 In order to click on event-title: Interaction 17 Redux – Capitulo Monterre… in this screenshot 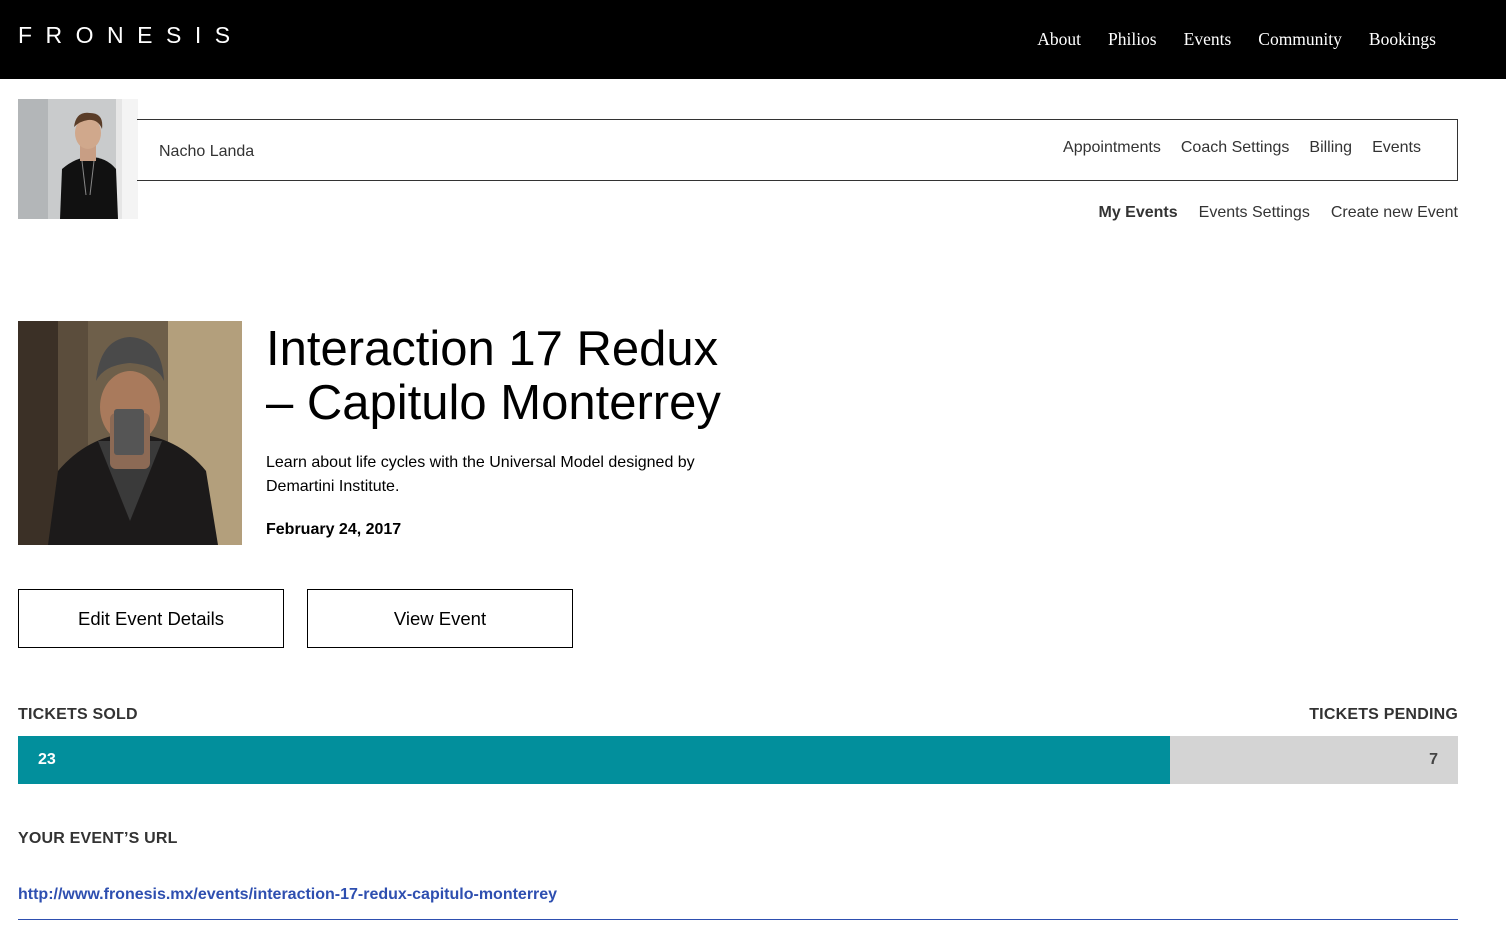, I will do `click(493, 376)`.